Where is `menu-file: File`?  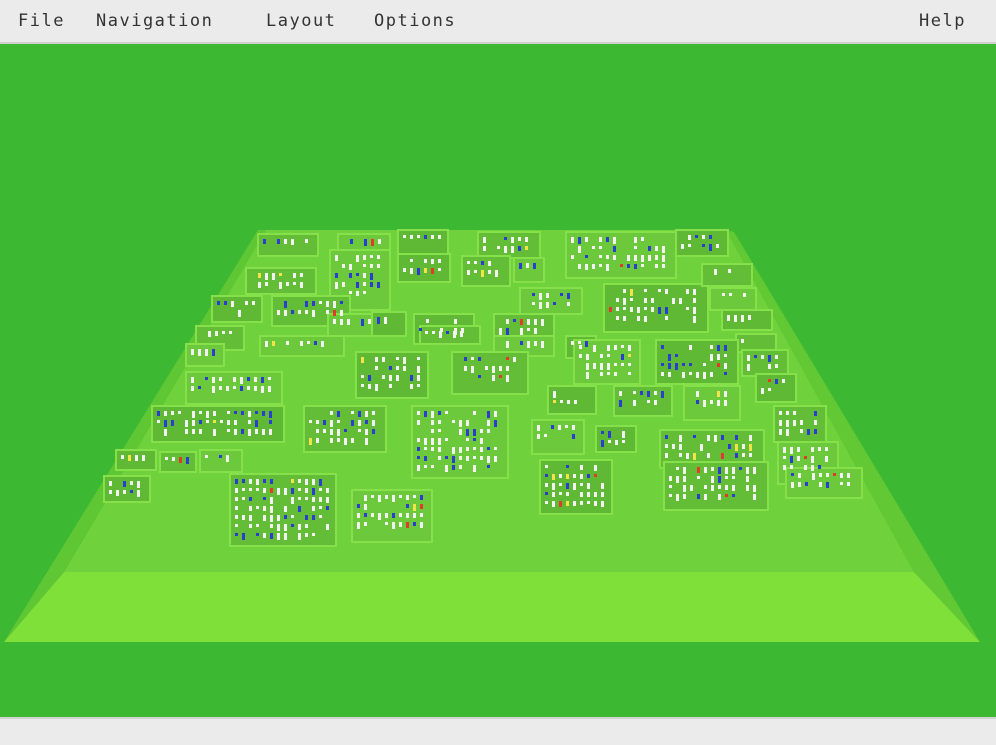 menu-file: File is located at coordinates (41, 21).